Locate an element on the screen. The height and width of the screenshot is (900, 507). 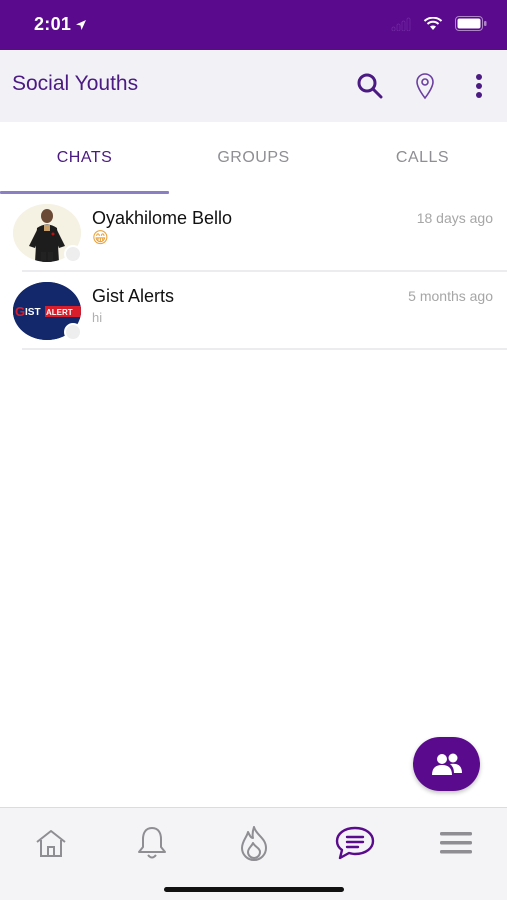
chat-bubble-icon is located at coordinates (355, 843).